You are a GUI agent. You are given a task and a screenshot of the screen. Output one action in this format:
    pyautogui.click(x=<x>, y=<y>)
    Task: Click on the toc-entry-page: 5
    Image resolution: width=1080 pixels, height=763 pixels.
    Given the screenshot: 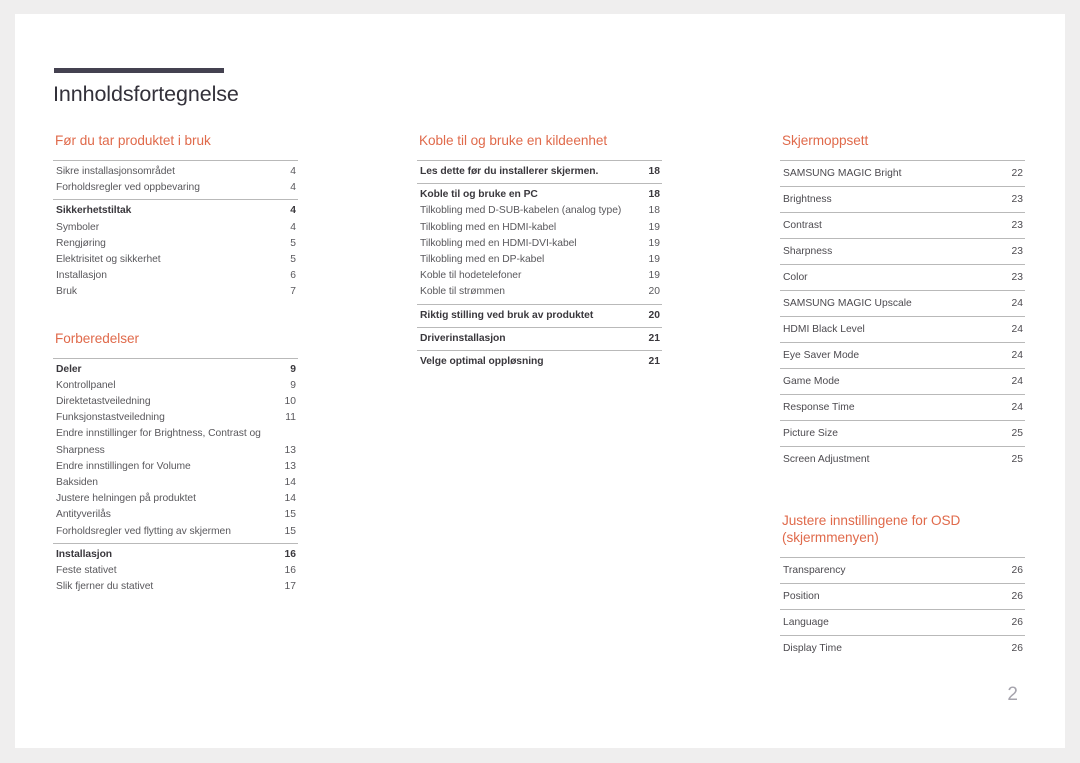 What is the action you would take?
    pyautogui.click(x=293, y=243)
    